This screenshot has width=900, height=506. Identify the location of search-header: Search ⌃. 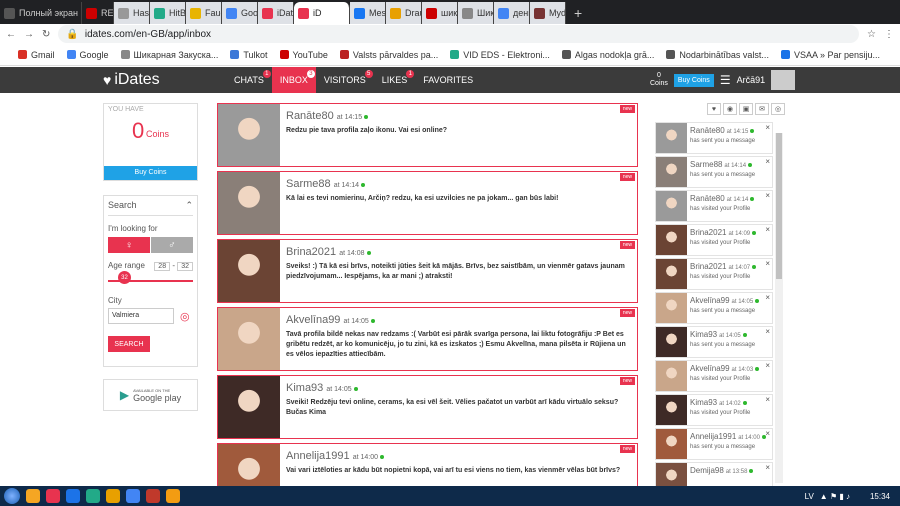
(150, 208).